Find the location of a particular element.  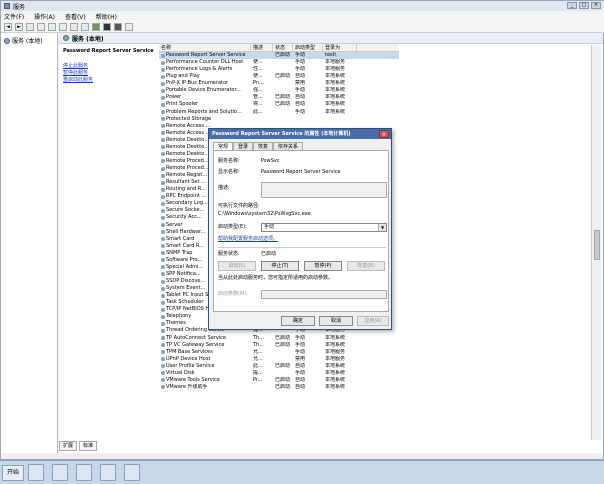

stop-button: 停止(T) is located at coordinates (280, 266).